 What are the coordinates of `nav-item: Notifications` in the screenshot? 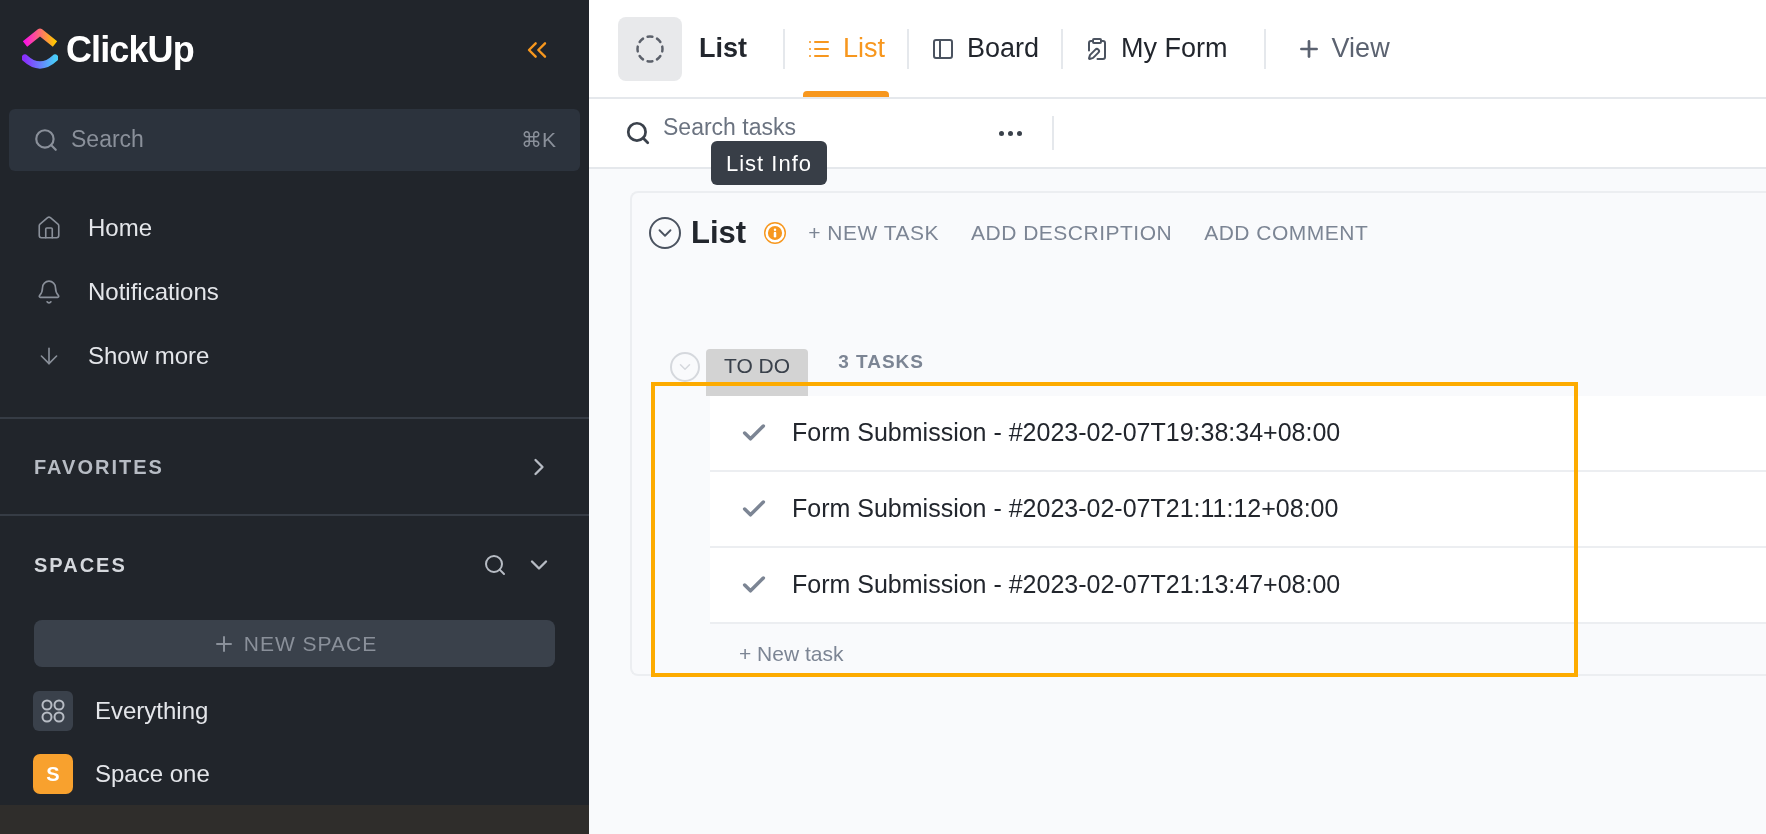 It's located at (294, 291).